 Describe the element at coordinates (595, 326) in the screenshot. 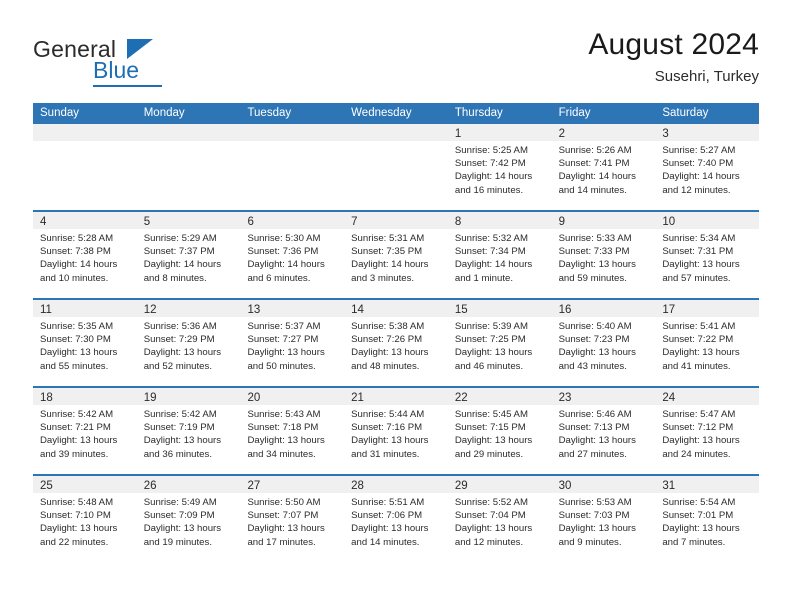

I see `sunrise-text: Sunrise: 5:40 AM` at that location.